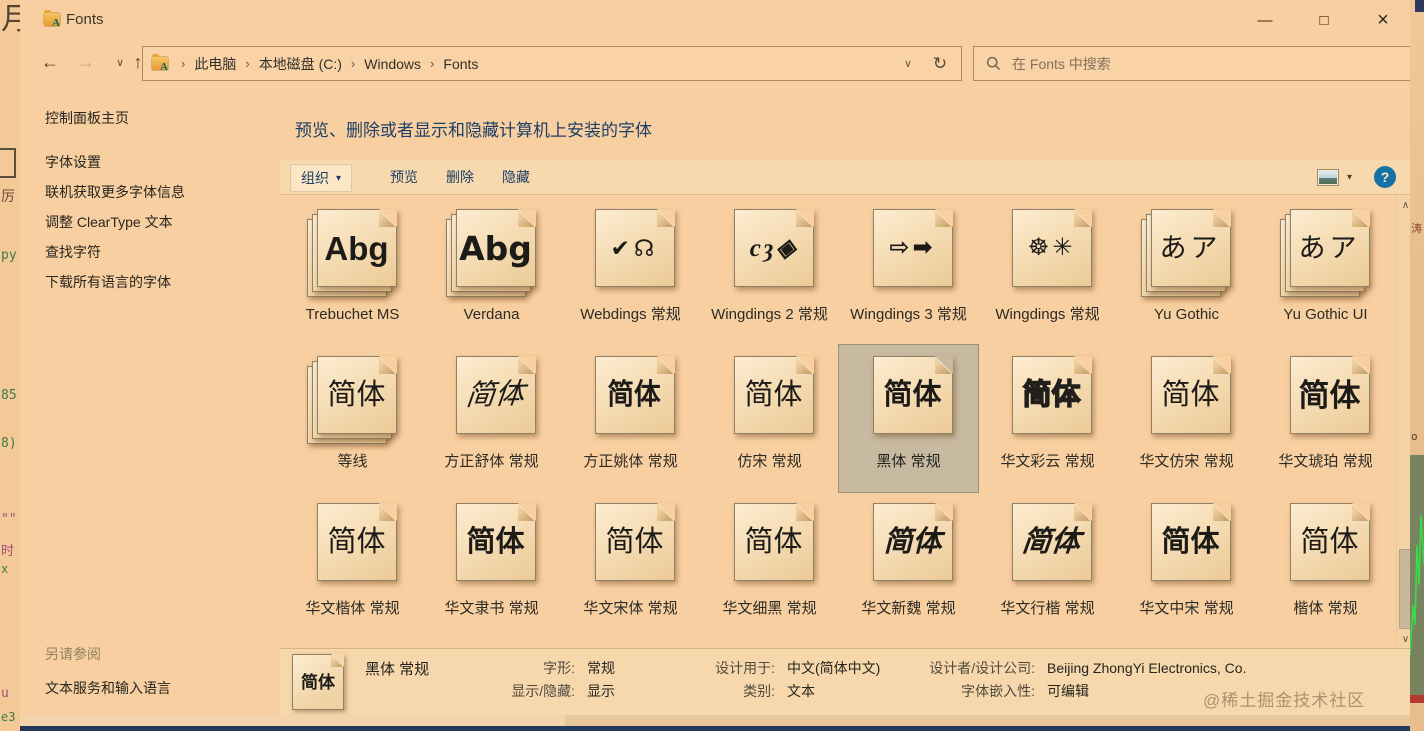  I want to click on page-icon: ⇨➡, so click(912, 248).